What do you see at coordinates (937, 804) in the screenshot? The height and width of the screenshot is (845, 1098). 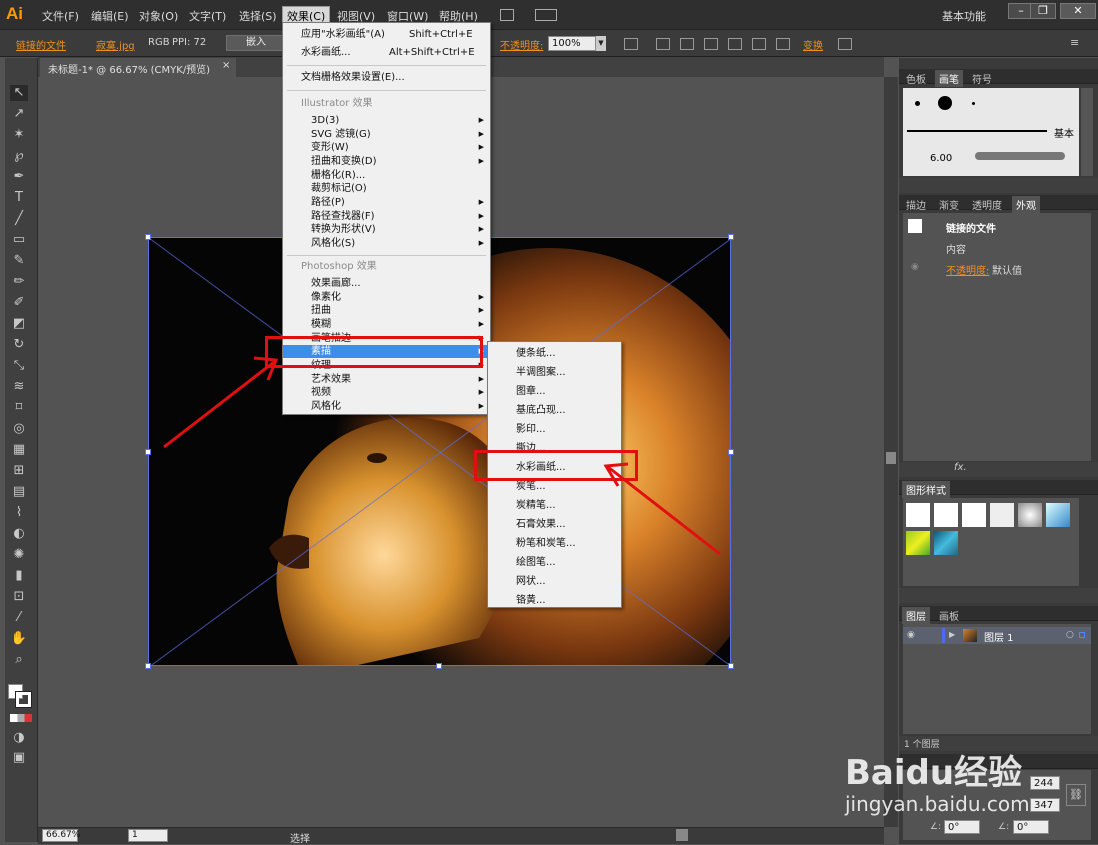 I see `watermark-url: jingyan.baidu.com` at bounding box center [937, 804].